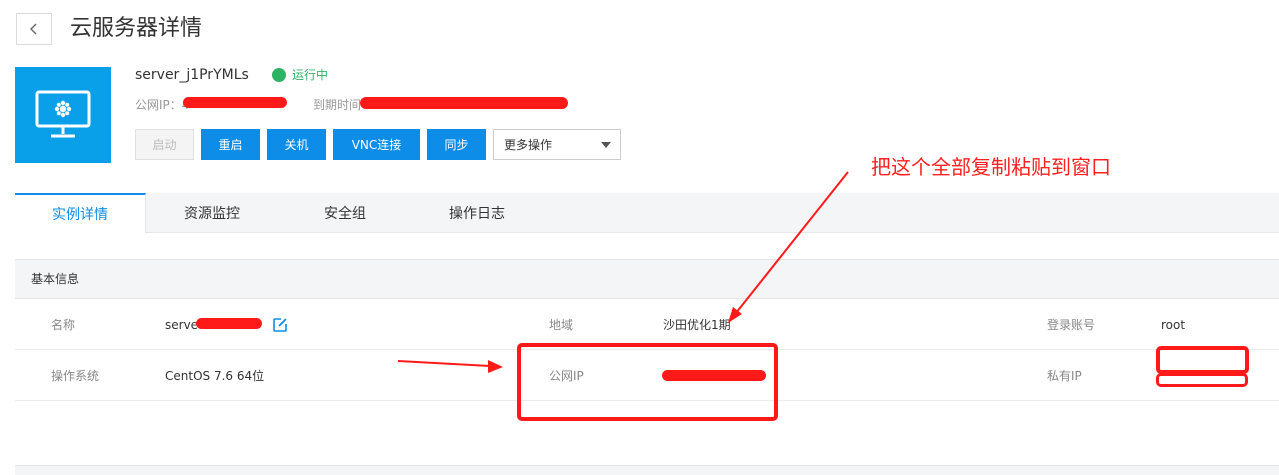 The width and height of the screenshot is (1279, 475). I want to click on page-title: 云服务器详情, so click(136, 28).